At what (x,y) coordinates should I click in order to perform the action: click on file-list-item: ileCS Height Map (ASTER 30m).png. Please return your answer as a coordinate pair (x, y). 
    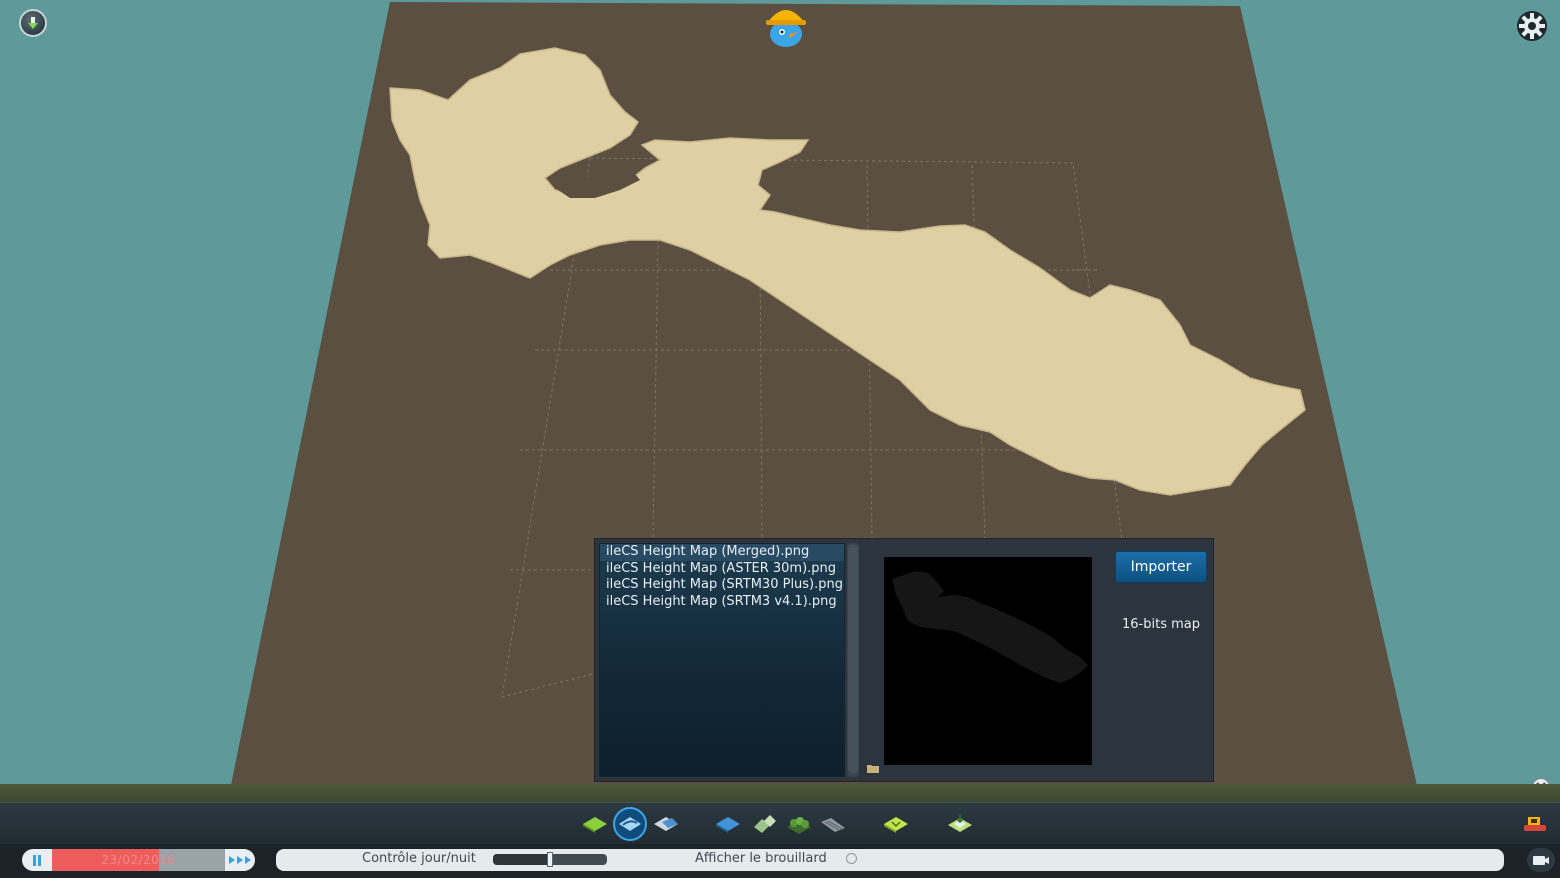
    Looking at the image, I should click on (722, 569).